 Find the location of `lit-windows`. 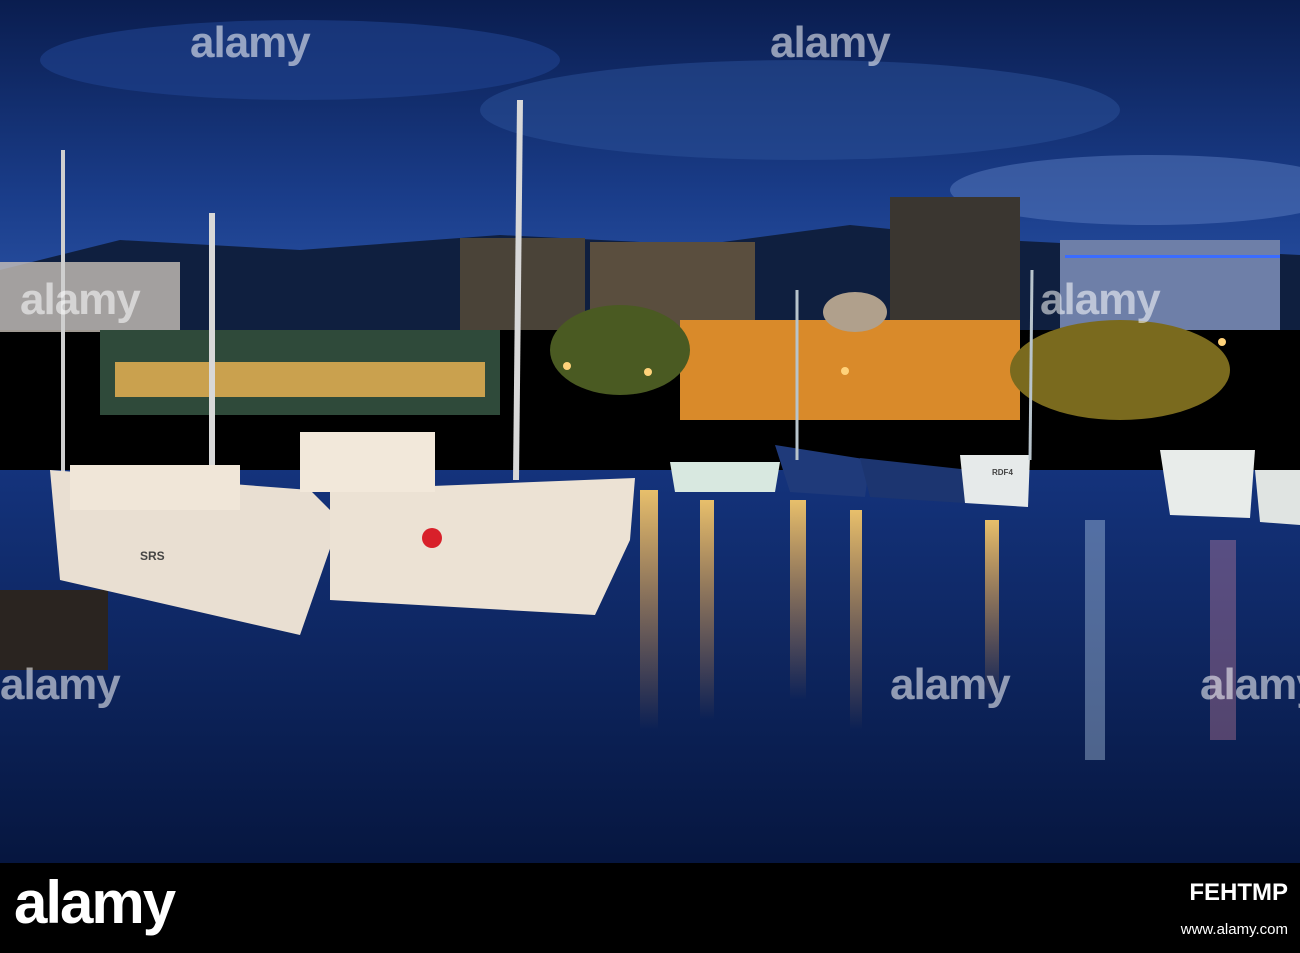

lit-windows is located at coordinates (300, 379).